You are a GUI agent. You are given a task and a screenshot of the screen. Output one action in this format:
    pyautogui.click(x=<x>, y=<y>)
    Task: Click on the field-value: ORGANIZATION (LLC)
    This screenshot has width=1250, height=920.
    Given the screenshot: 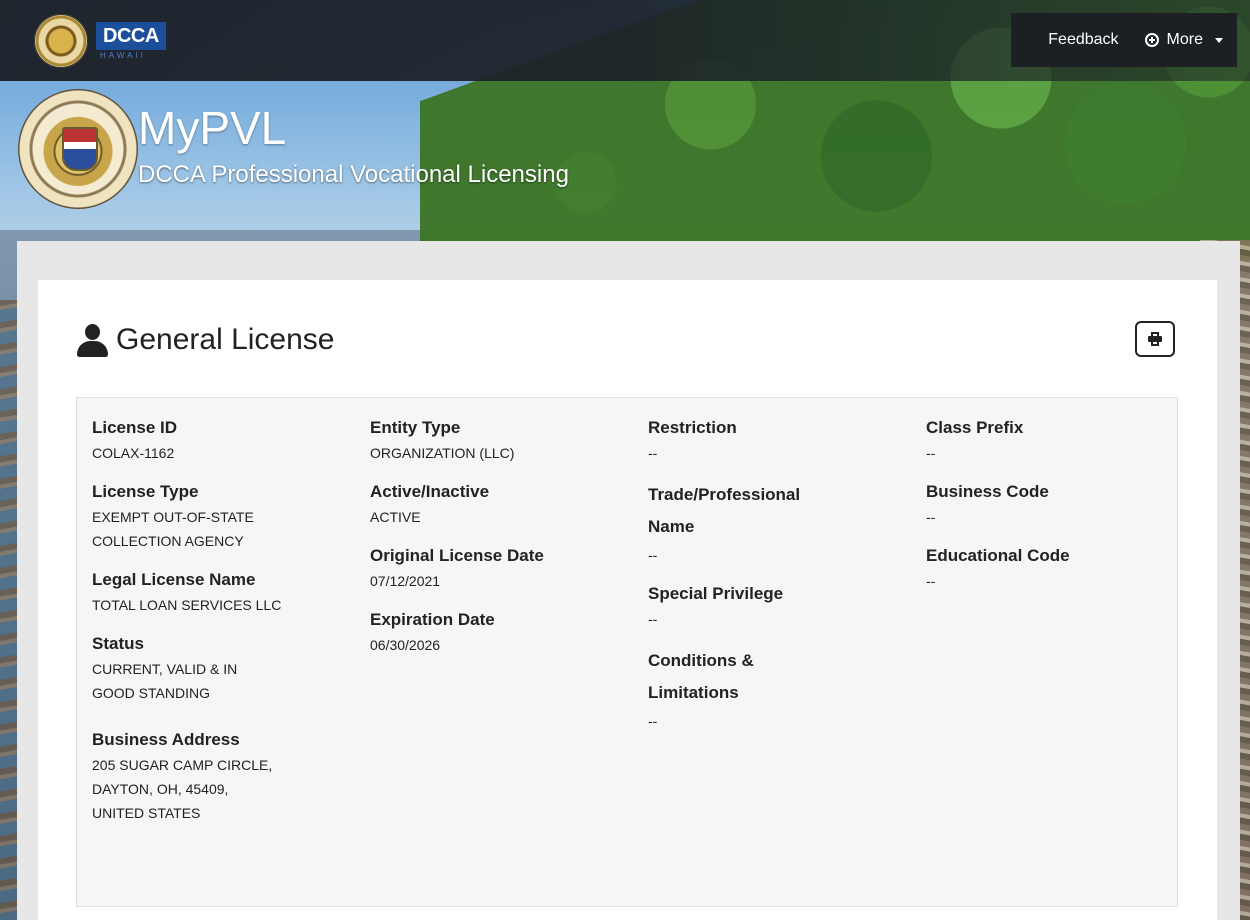 What is the action you would take?
    pyautogui.click(x=442, y=453)
    